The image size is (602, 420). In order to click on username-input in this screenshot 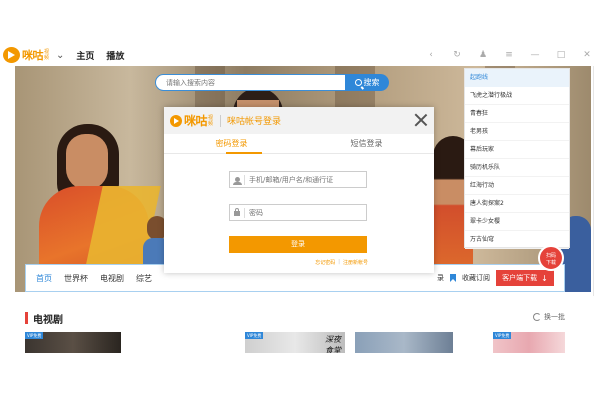, I will do `click(305, 179)`.